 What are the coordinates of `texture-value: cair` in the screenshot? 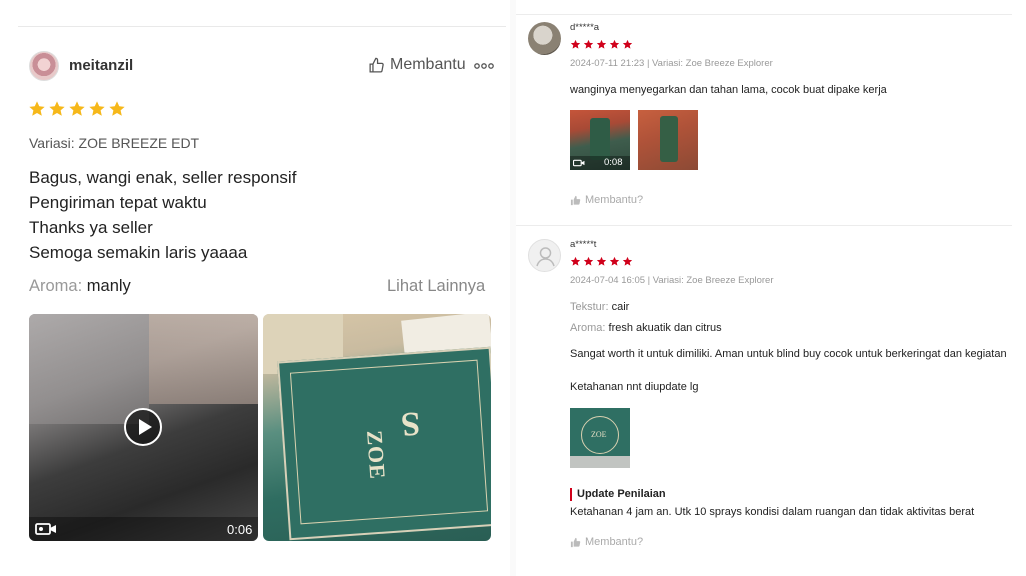 It's located at (620, 307).